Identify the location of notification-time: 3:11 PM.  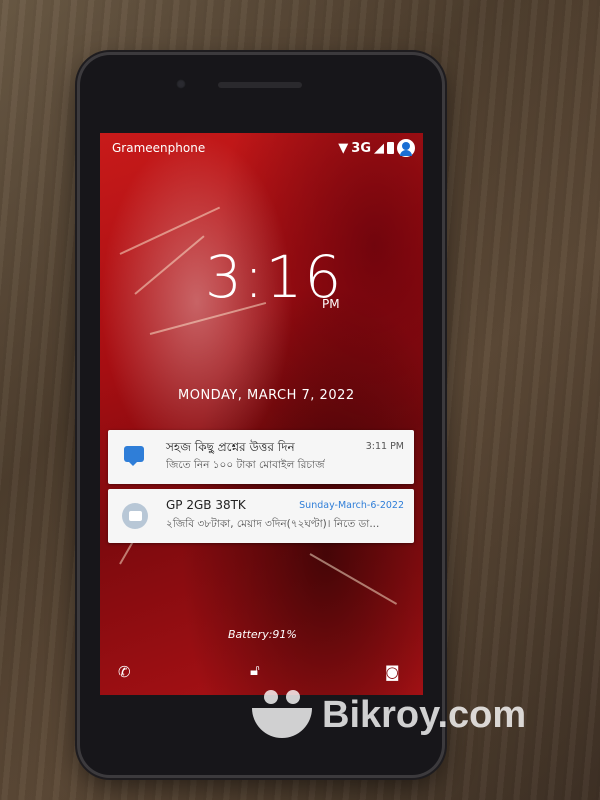
(384, 446).